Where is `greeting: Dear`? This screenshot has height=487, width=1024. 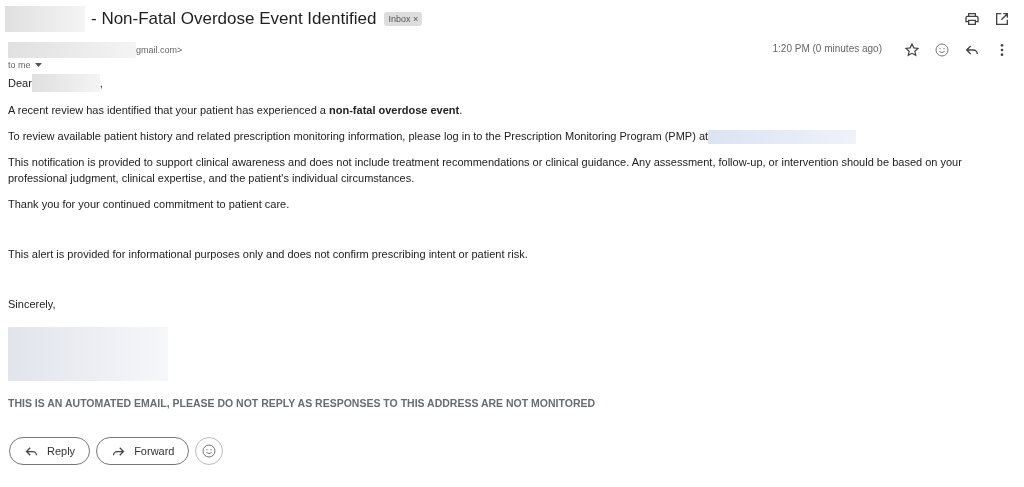
greeting: Dear is located at coordinates (20, 83).